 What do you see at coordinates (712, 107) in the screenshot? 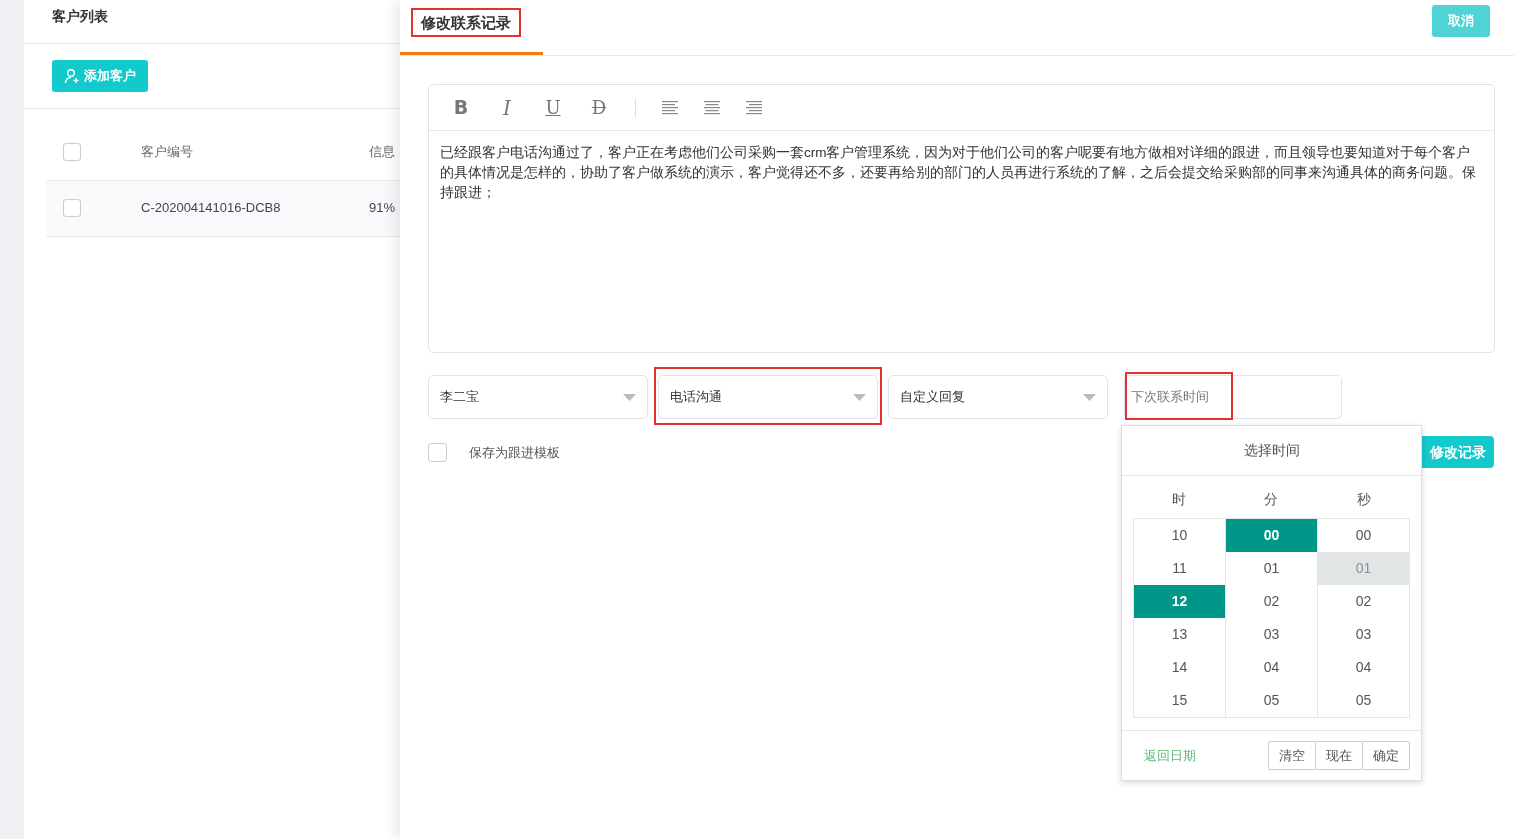
I see `align-center-icon` at bounding box center [712, 107].